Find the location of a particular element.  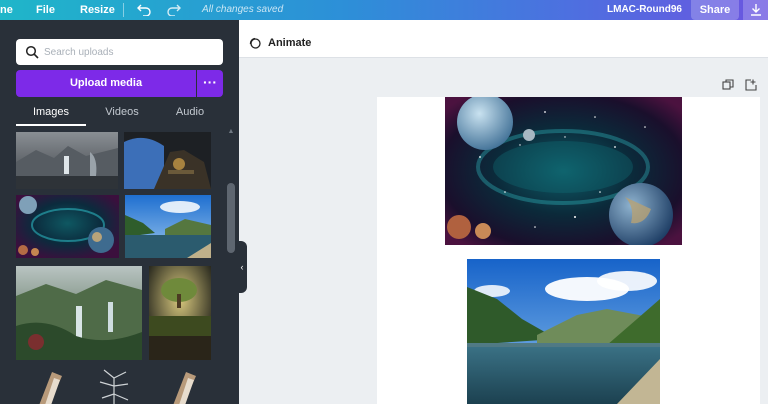

document-title: LMAC-Round96 is located at coordinates (644, 10).